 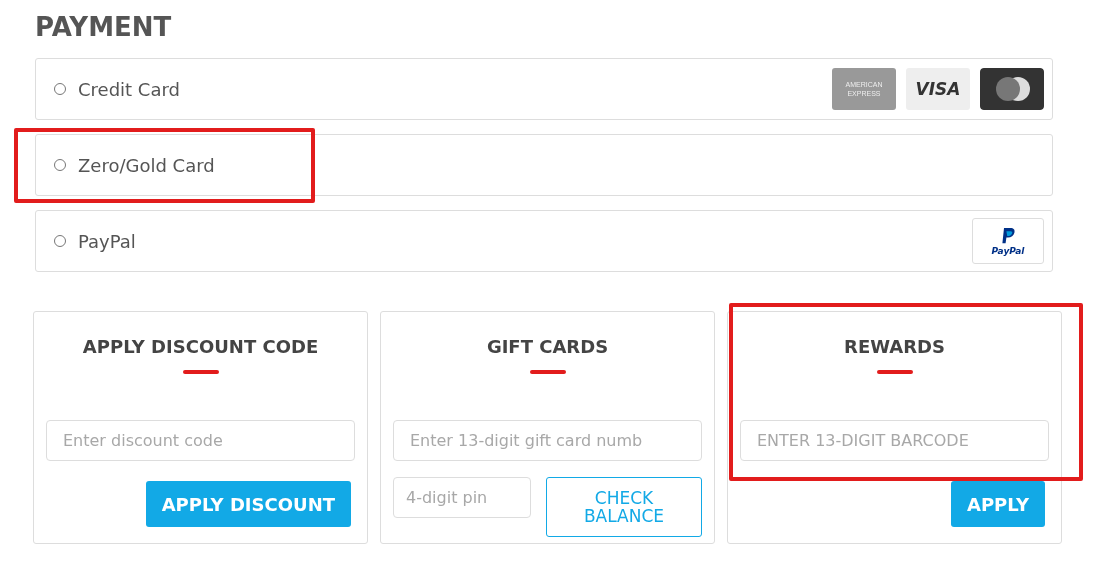 What do you see at coordinates (544, 241) in the screenshot?
I see `payment-option: PayPal PayPal` at bounding box center [544, 241].